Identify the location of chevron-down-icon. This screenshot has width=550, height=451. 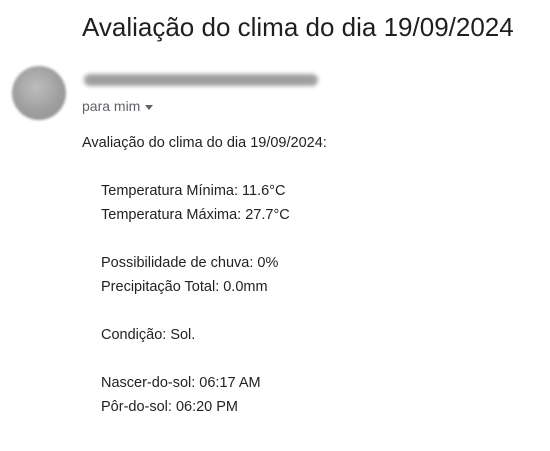
(149, 107).